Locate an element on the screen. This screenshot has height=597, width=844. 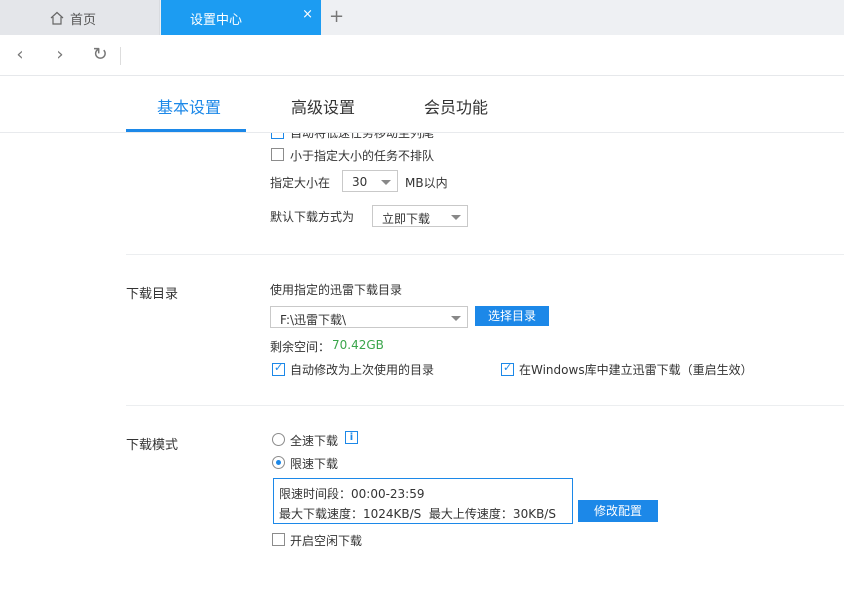
small-task-no-queue-label: 小于指定大小的任务不排队 is located at coordinates (362, 156).